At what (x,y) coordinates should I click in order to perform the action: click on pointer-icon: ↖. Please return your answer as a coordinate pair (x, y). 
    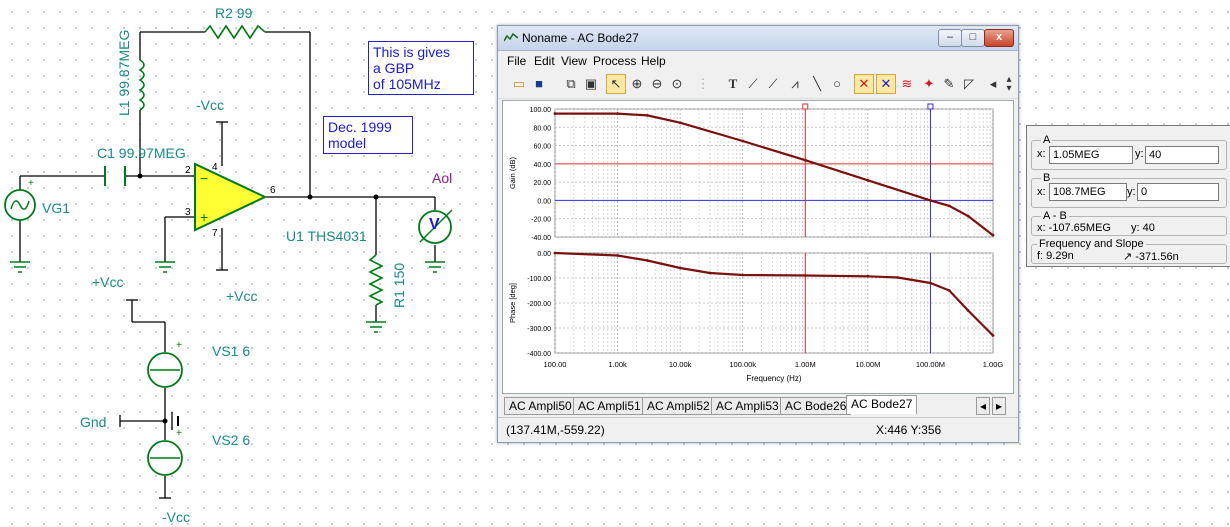
    Looking at the image, I should click on (616, 84).